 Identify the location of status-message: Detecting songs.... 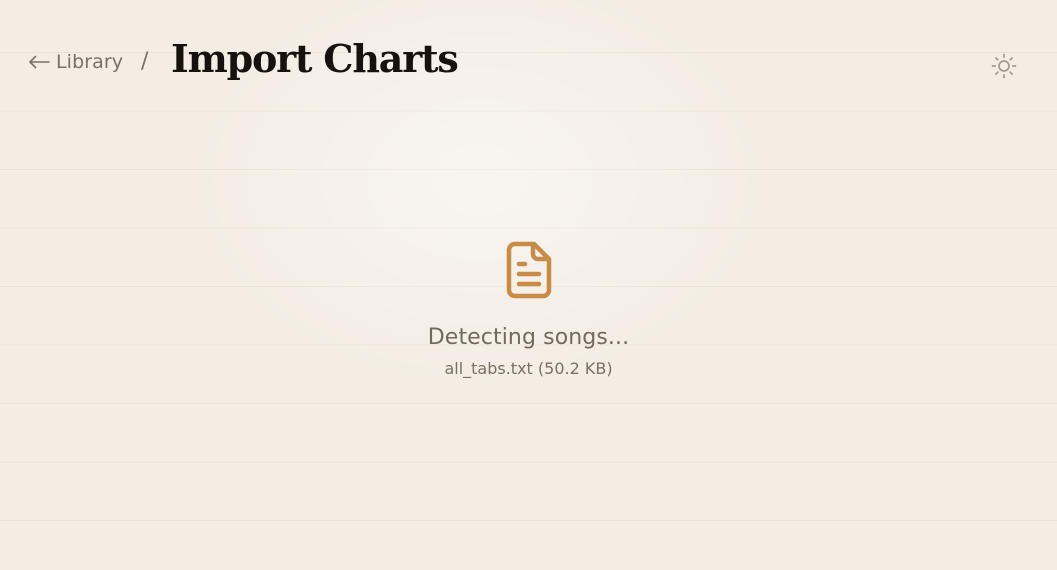
(528, 337).